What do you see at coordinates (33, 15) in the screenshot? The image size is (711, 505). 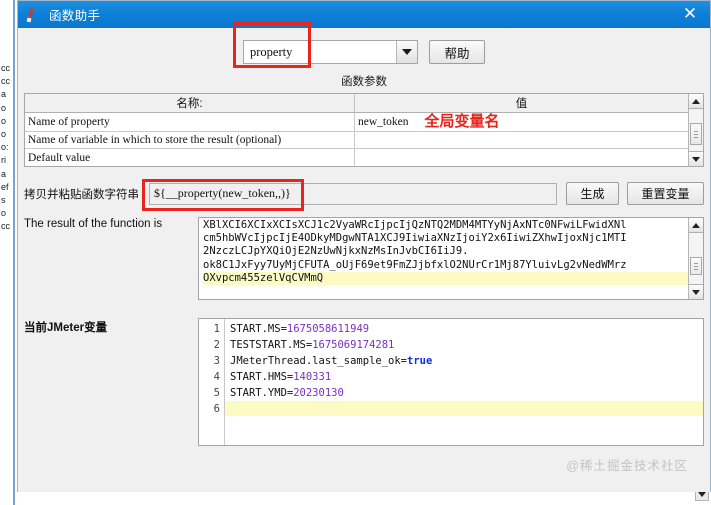 I see `jmeter-feather-icon` at bounding box center [33, 15].